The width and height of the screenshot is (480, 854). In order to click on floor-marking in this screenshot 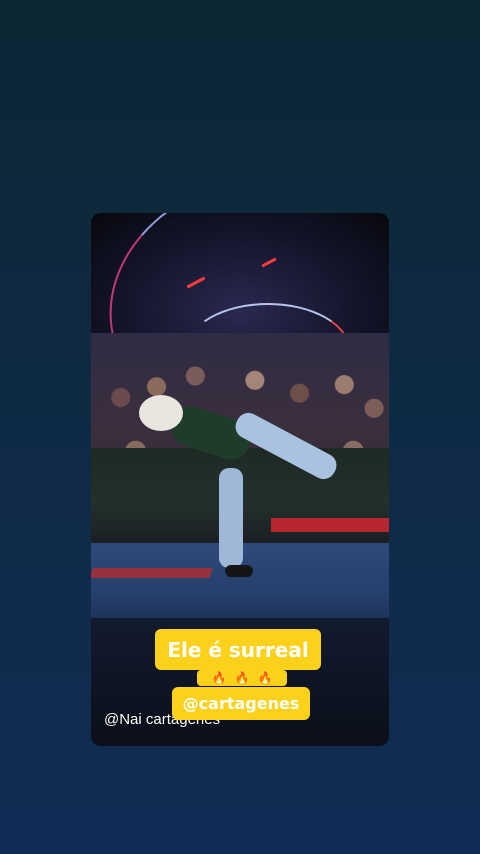, I will do `click(152, 573)`.